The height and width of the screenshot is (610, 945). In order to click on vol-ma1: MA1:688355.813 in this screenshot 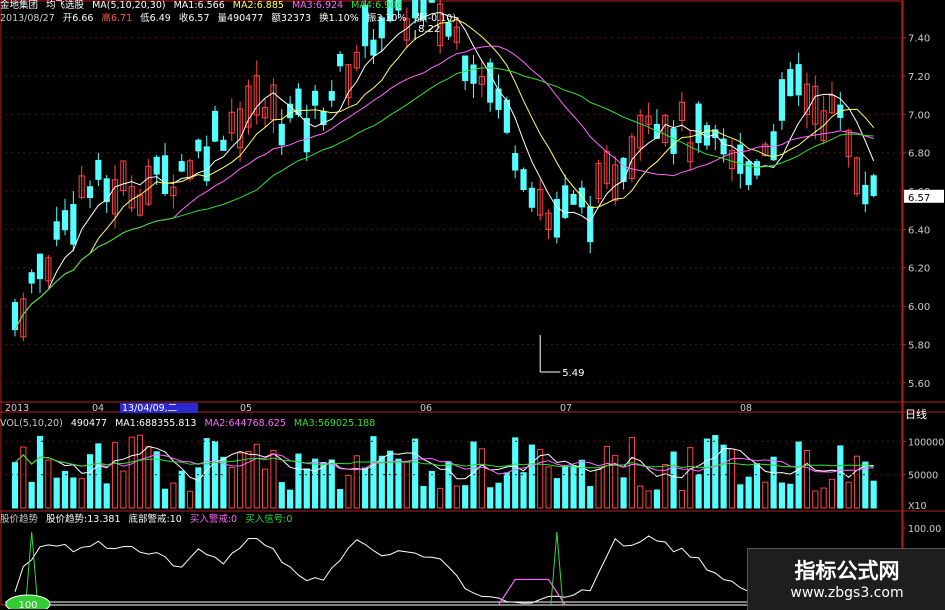, I will do `click(156, 423)`.